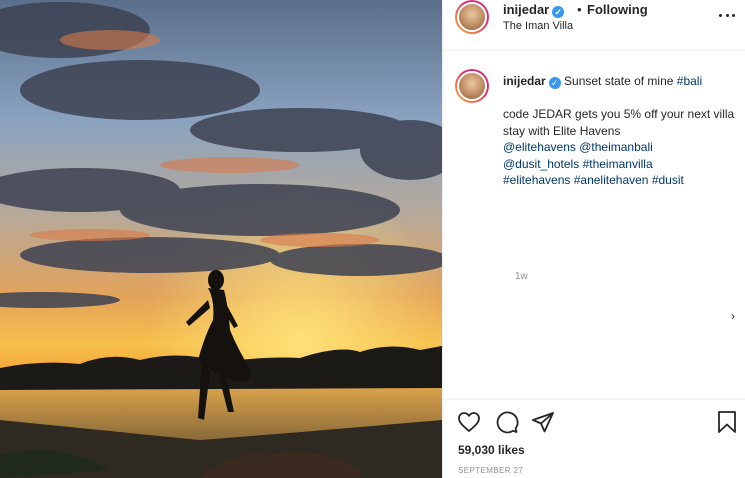 Image resolution: width=745 pixels, height=478 pixels. Describe the element at coordinates (507, 422) in the screenshot. I see `comment-icon` at that location.